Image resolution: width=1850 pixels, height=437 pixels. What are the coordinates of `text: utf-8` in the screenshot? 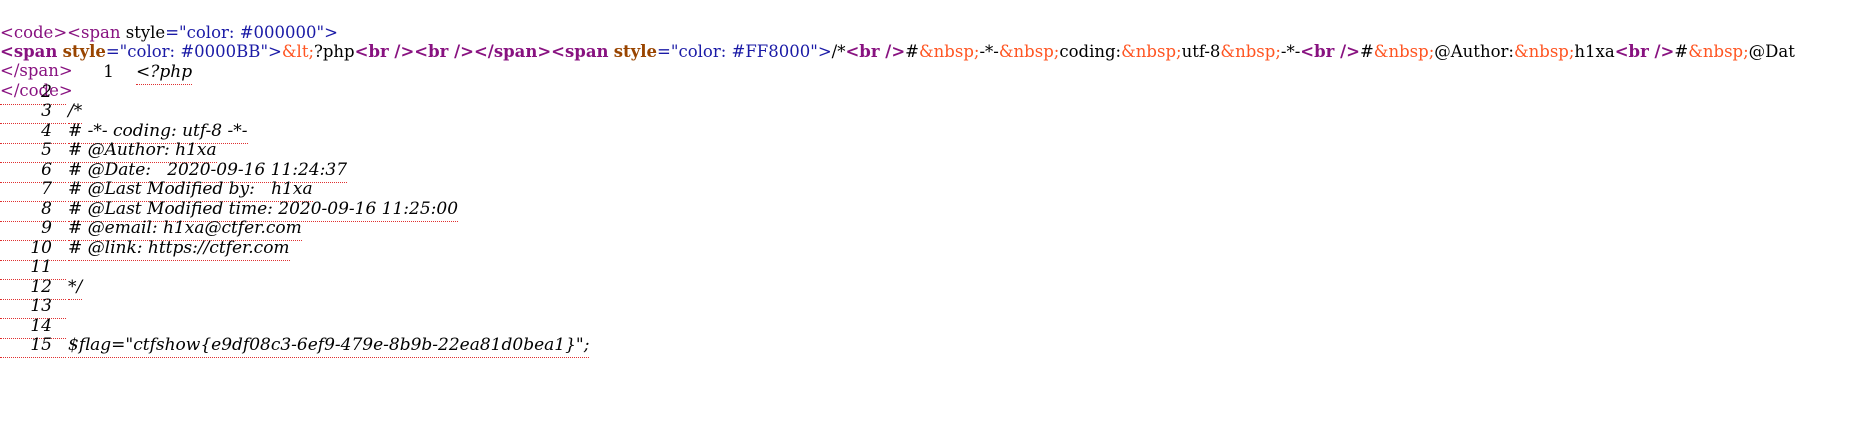 It's located at (1201, 51).